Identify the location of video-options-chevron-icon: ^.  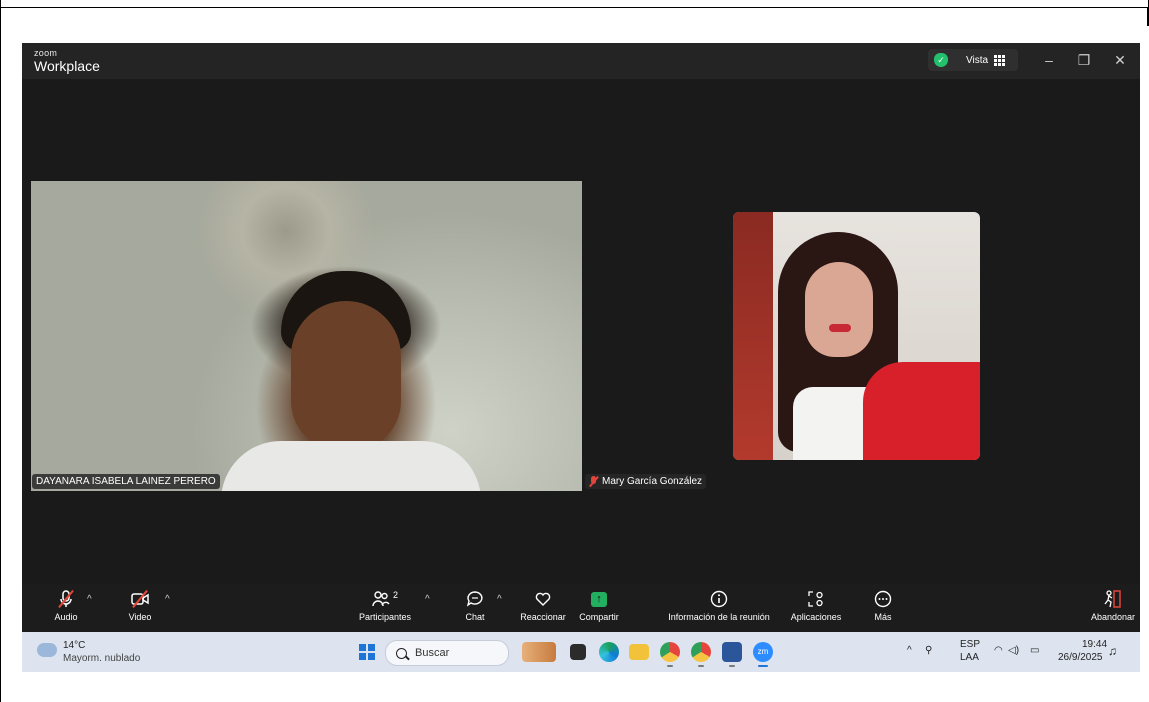
(167, 599).